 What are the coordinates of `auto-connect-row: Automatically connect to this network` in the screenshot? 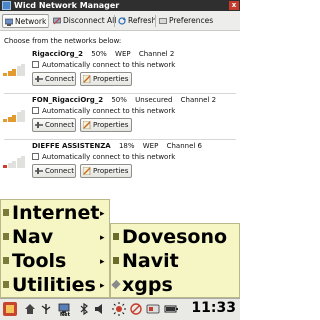 It's located at (103, 111).